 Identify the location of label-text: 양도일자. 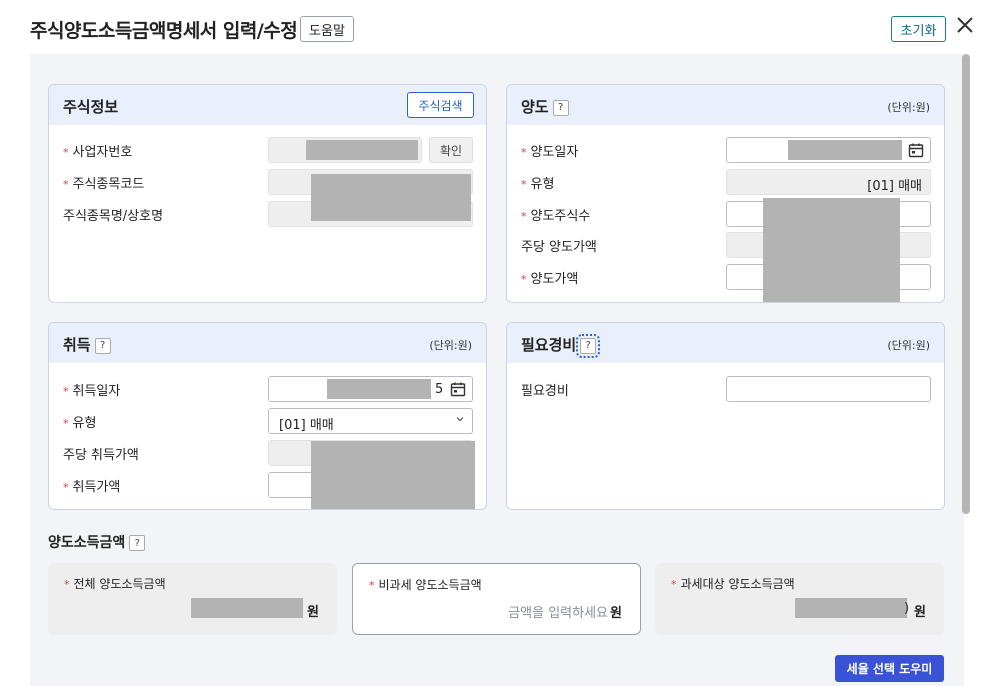
(554, 152).